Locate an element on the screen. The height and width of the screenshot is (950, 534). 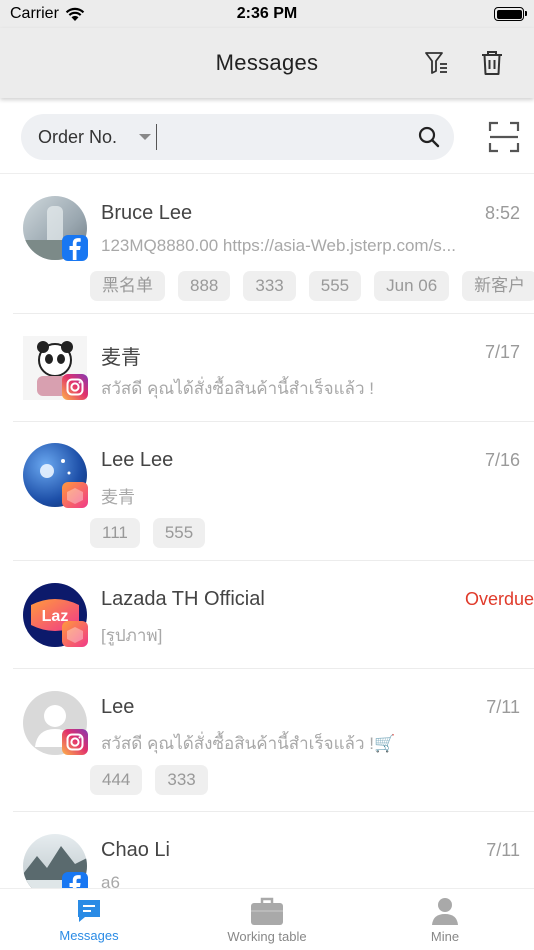
message-item: Chao Li 7/11 a6 is located at coordinates (273, 850).